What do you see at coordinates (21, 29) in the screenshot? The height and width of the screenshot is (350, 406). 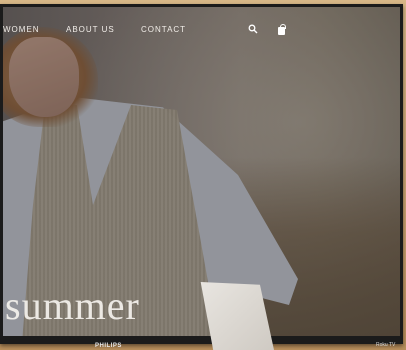 I see `nav-link-women: WOMEN` at bounding box center [21, 29].